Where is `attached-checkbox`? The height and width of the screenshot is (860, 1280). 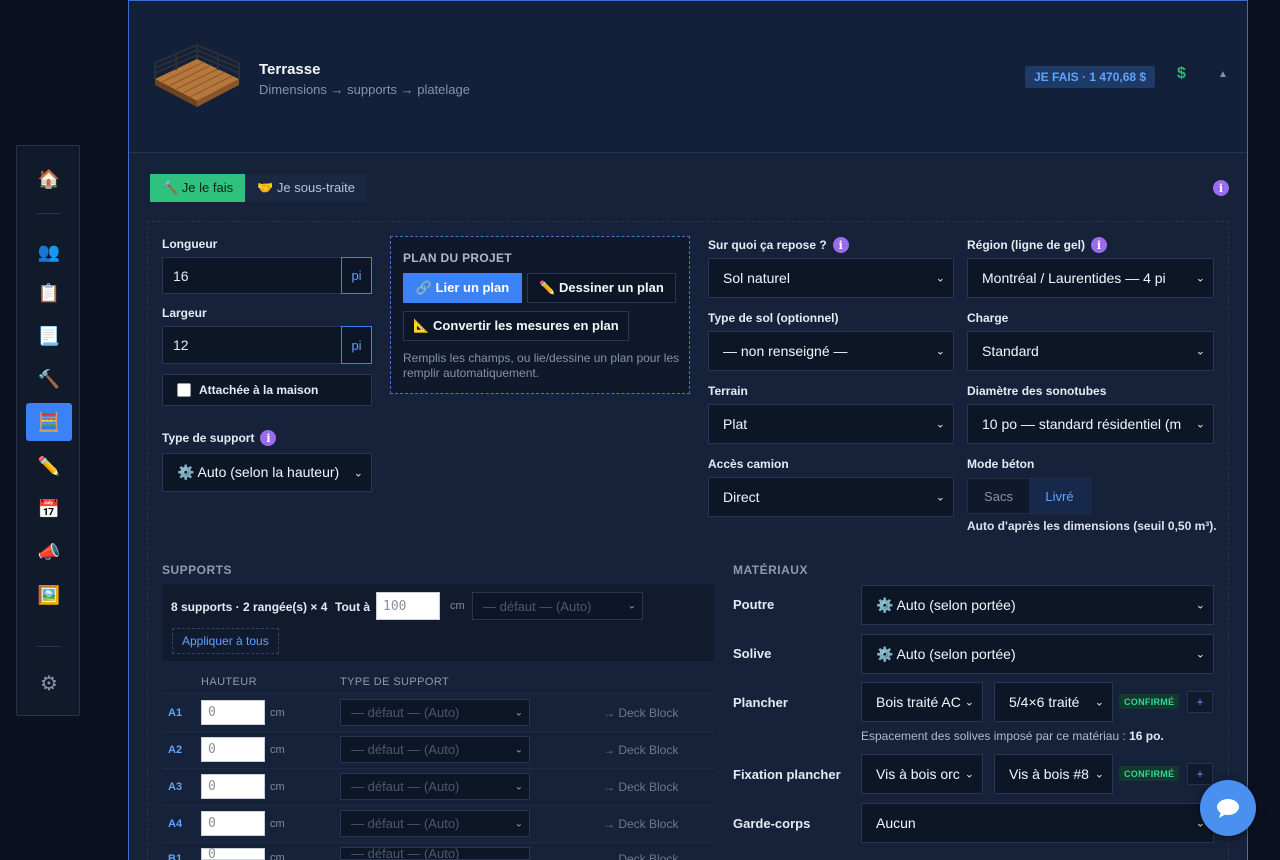
attached-checkbox is located at coordinates (184, 390).